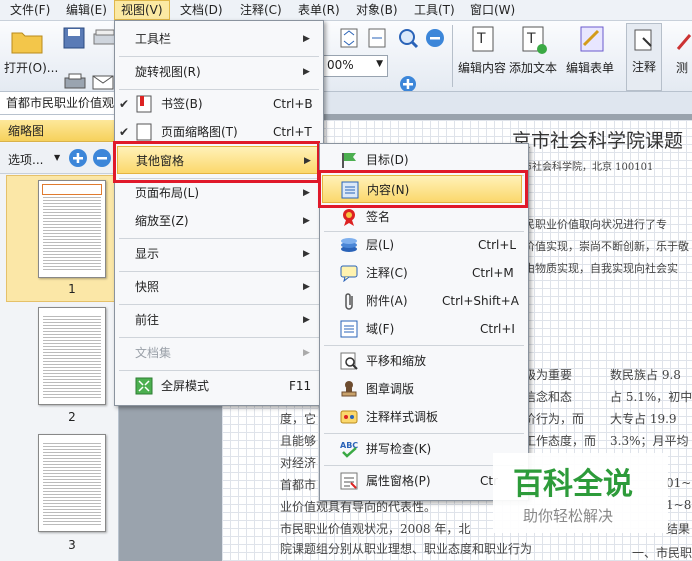  I want to click on menu-item-label: 层(L), so click(380, 245).